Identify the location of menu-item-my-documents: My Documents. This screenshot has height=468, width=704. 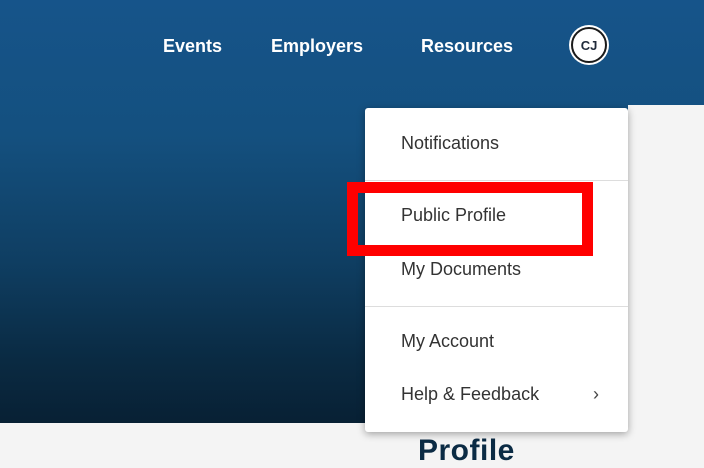
(461, 269).